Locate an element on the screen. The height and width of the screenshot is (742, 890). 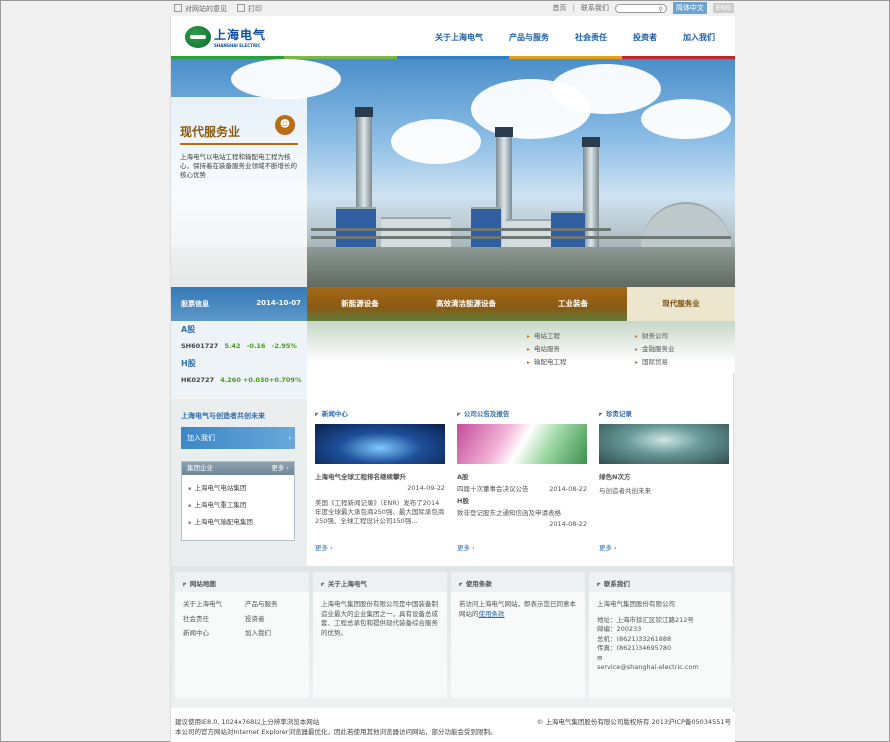
h-share-pct: +0.709% is located at coordinates (285, 380).